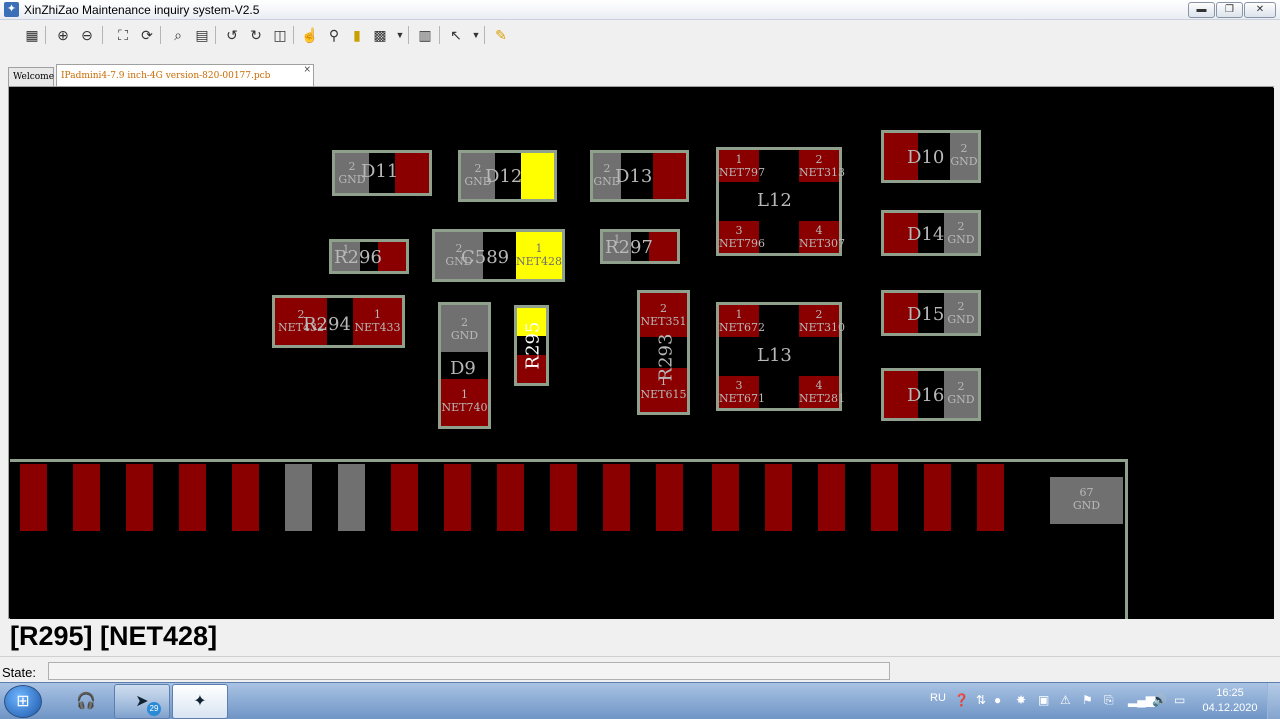  I want to click on taskbar-app-media-icon: 🎧, so click(86, 701).